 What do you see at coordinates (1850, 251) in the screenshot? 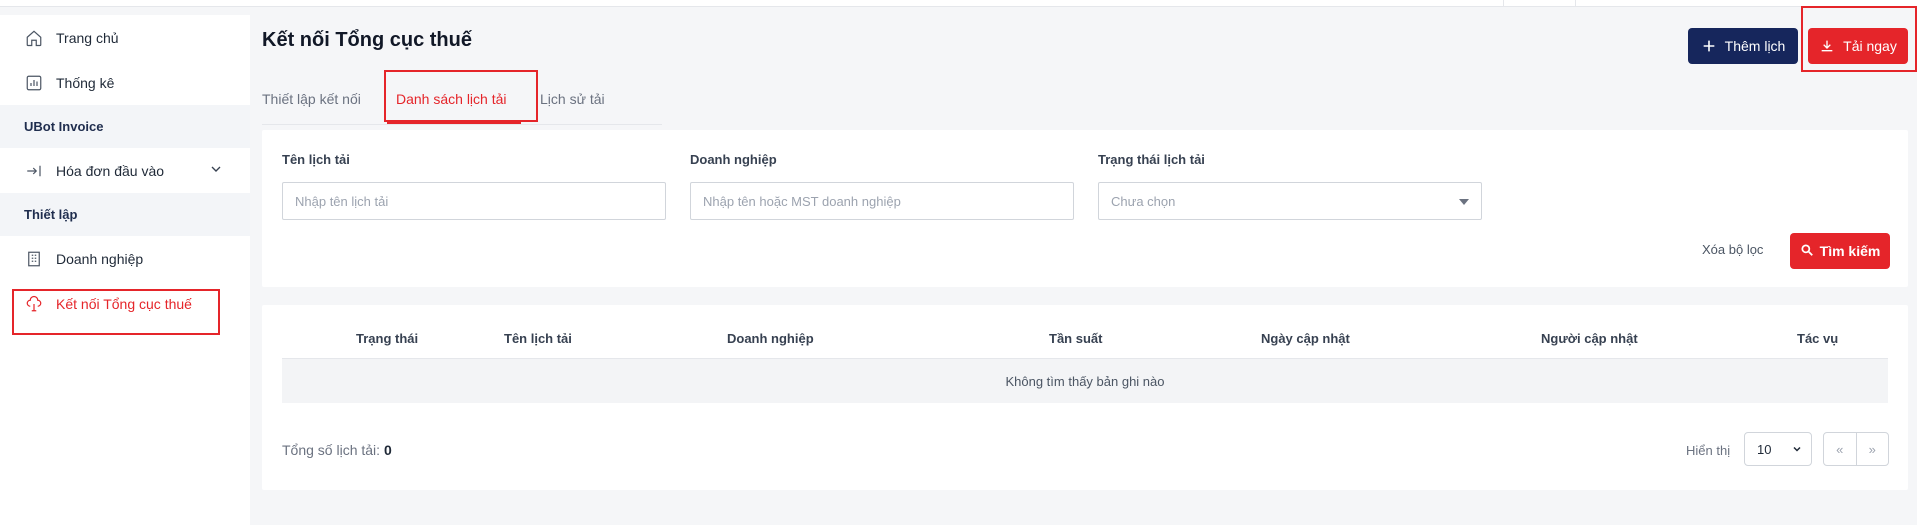
I see `search-label: Tìm kiếm` at bounding box center [1850, 251].